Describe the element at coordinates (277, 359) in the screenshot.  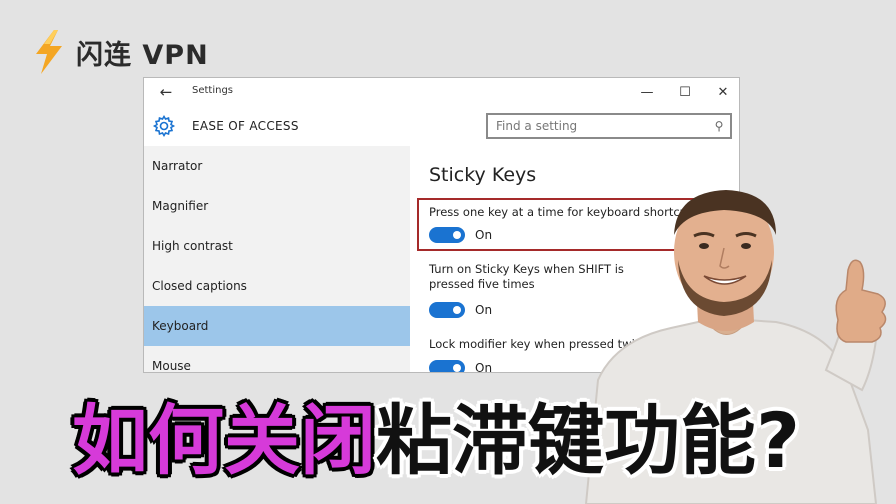
I see `sidebar-item-mouse: Mouse` at that location.